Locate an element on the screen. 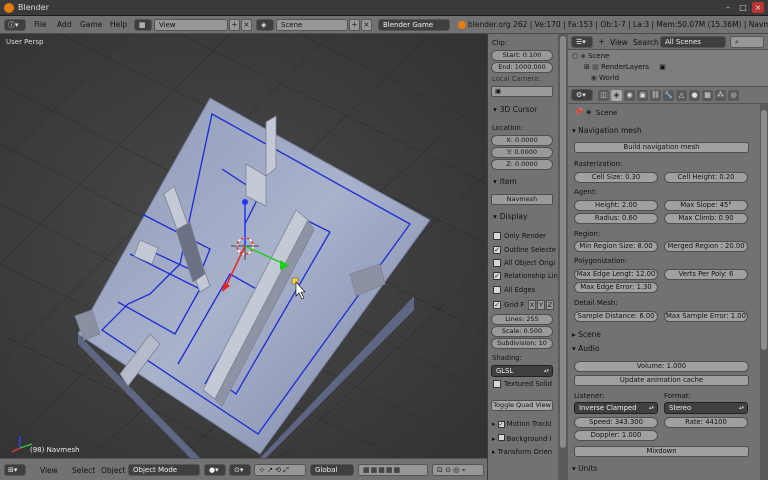 This screenshot has height=480, width=768. engine-dropdown: Blender Game is located at coordinates (414, 25).